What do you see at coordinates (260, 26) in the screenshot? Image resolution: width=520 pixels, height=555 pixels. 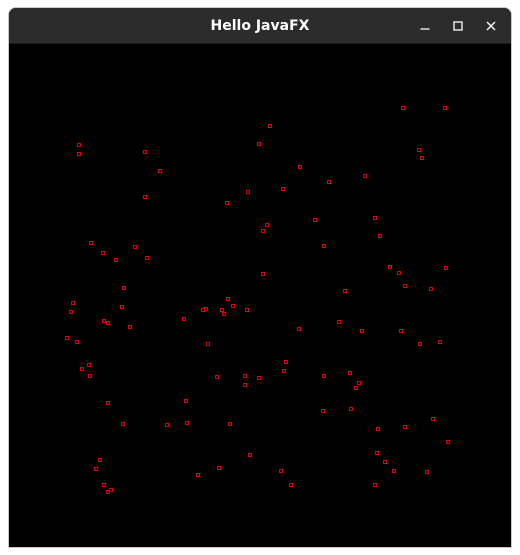 I see `title-bar: Hello JavaFX` at bounding box center [260, 26].